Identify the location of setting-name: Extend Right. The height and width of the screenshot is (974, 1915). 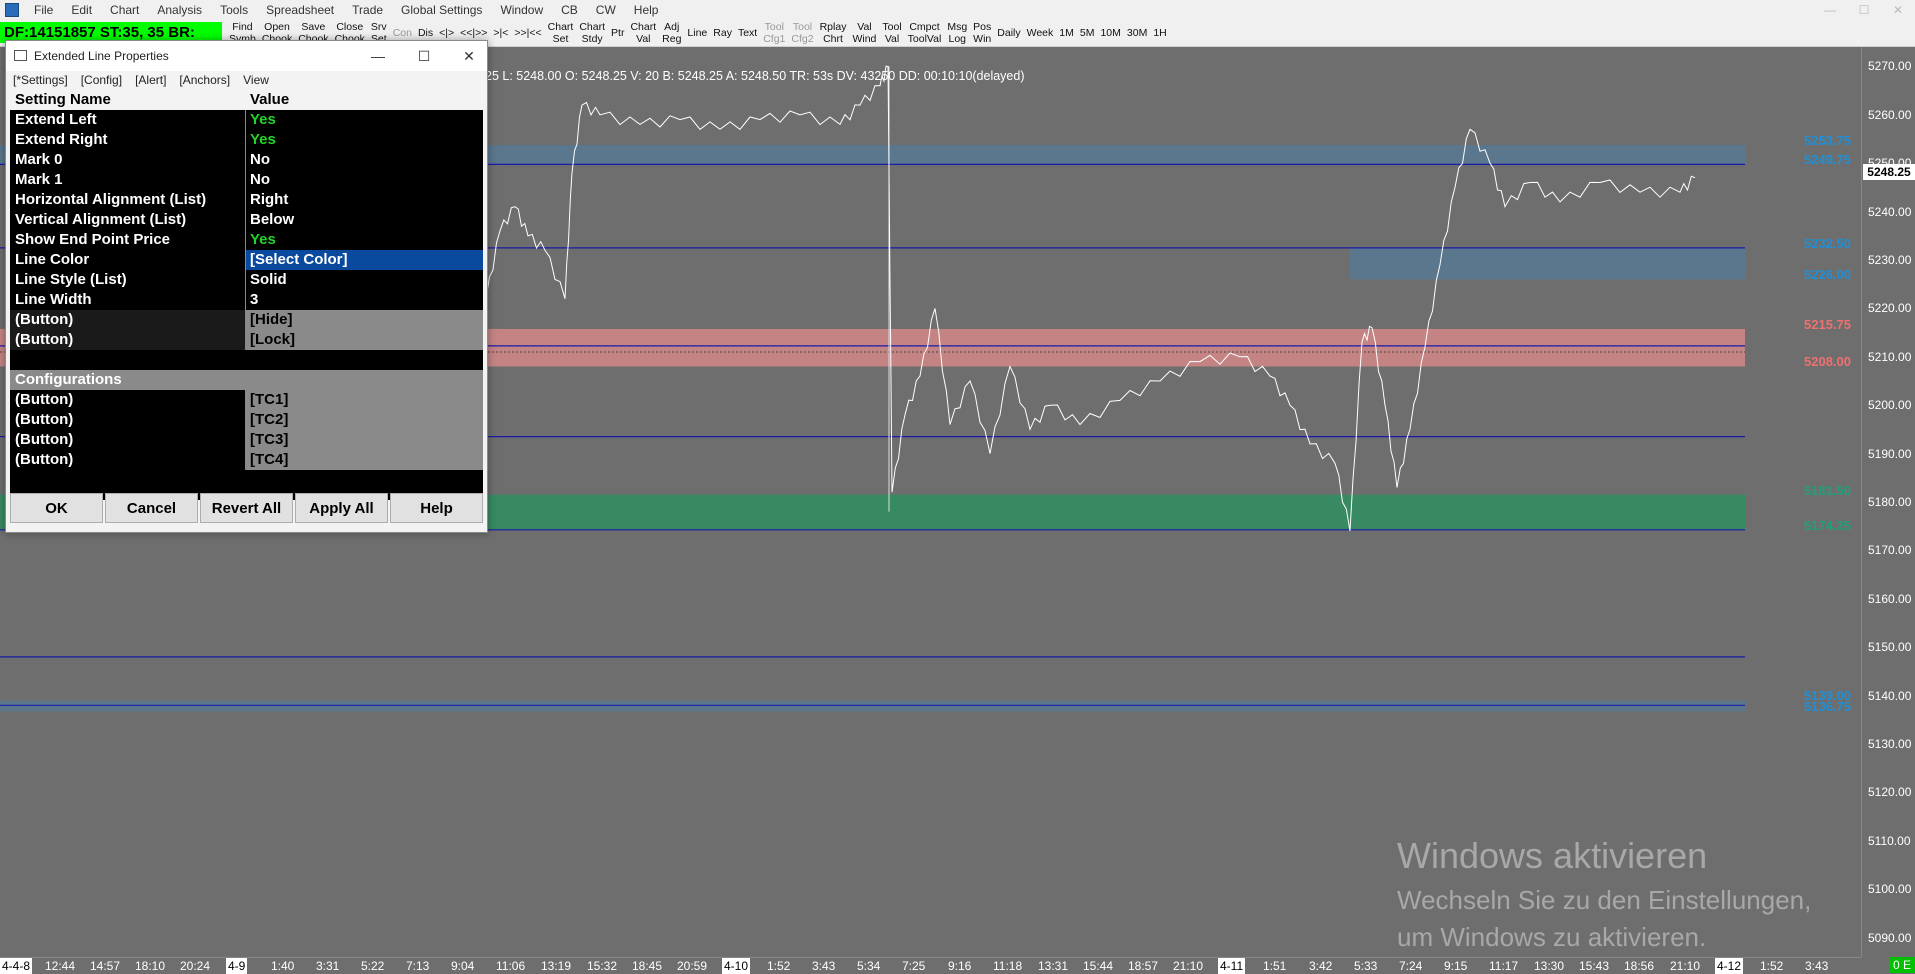
(128, 140).